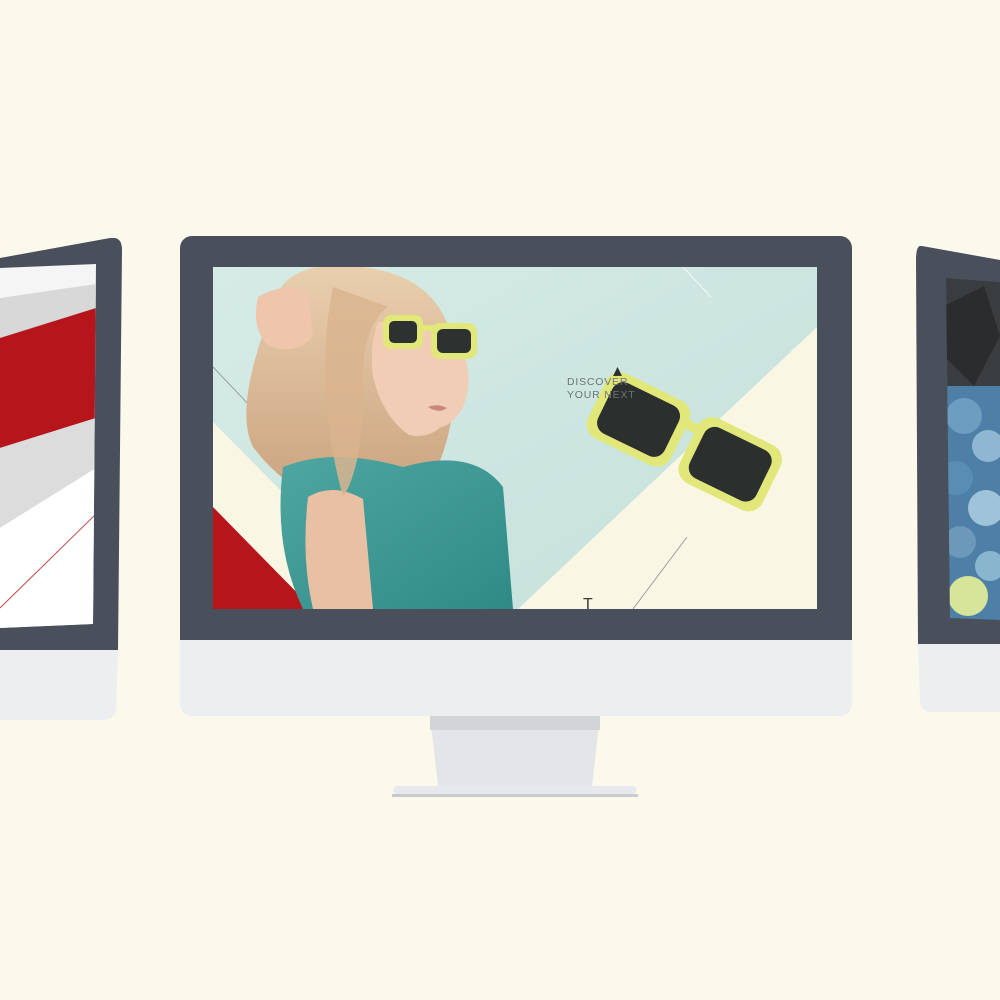 This screenshot has width=1000, height=1000. What do you see at coordinates (515, 791) in the screenshot?
I see `center-monitor-foot` at bounding box center [515, 791].